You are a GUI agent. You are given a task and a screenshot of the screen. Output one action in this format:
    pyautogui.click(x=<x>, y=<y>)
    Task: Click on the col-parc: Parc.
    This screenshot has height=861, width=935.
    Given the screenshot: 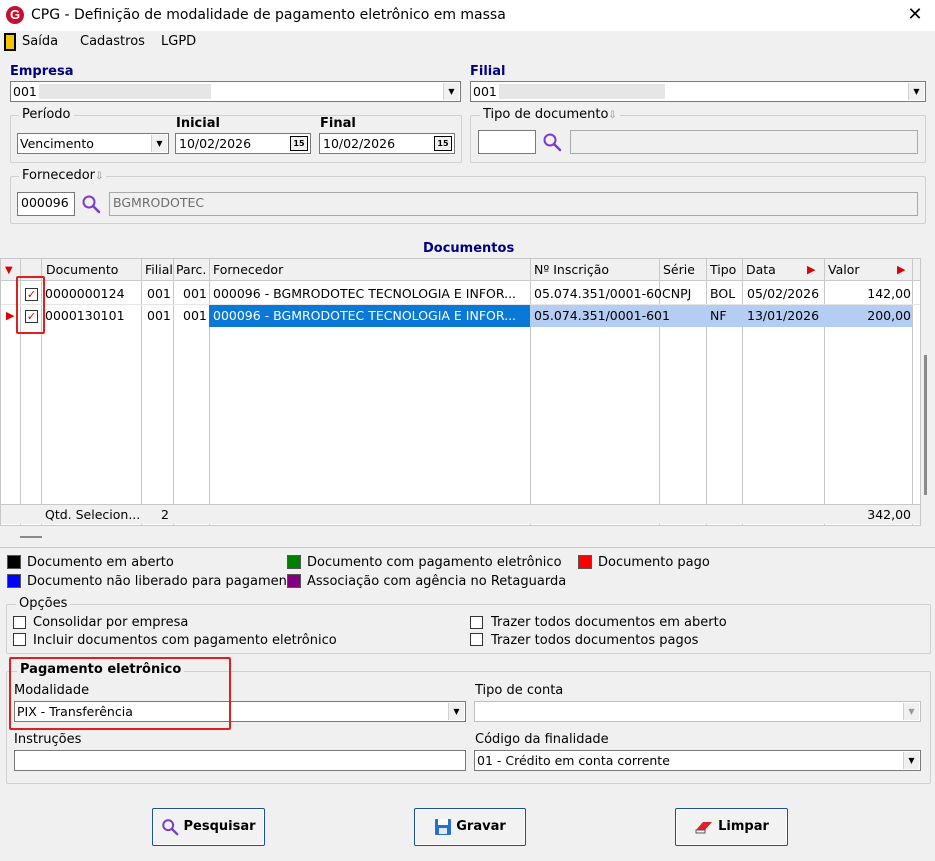 What is the action you would take?
    pyautogui.click(x=191, y=269)
    